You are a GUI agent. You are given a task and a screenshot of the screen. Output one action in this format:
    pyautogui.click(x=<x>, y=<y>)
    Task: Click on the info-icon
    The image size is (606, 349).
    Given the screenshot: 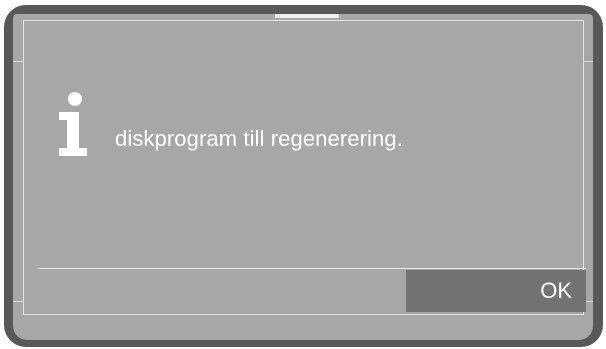 What is the action you would take?
    pyautogui.click(x=73, y=124)
    